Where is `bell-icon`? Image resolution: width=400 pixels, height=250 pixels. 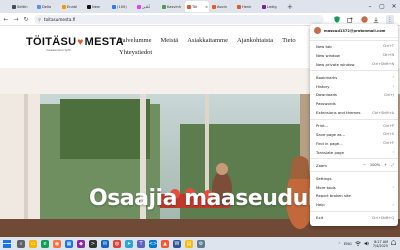 bell-icon is located at coordinates (393, 243).